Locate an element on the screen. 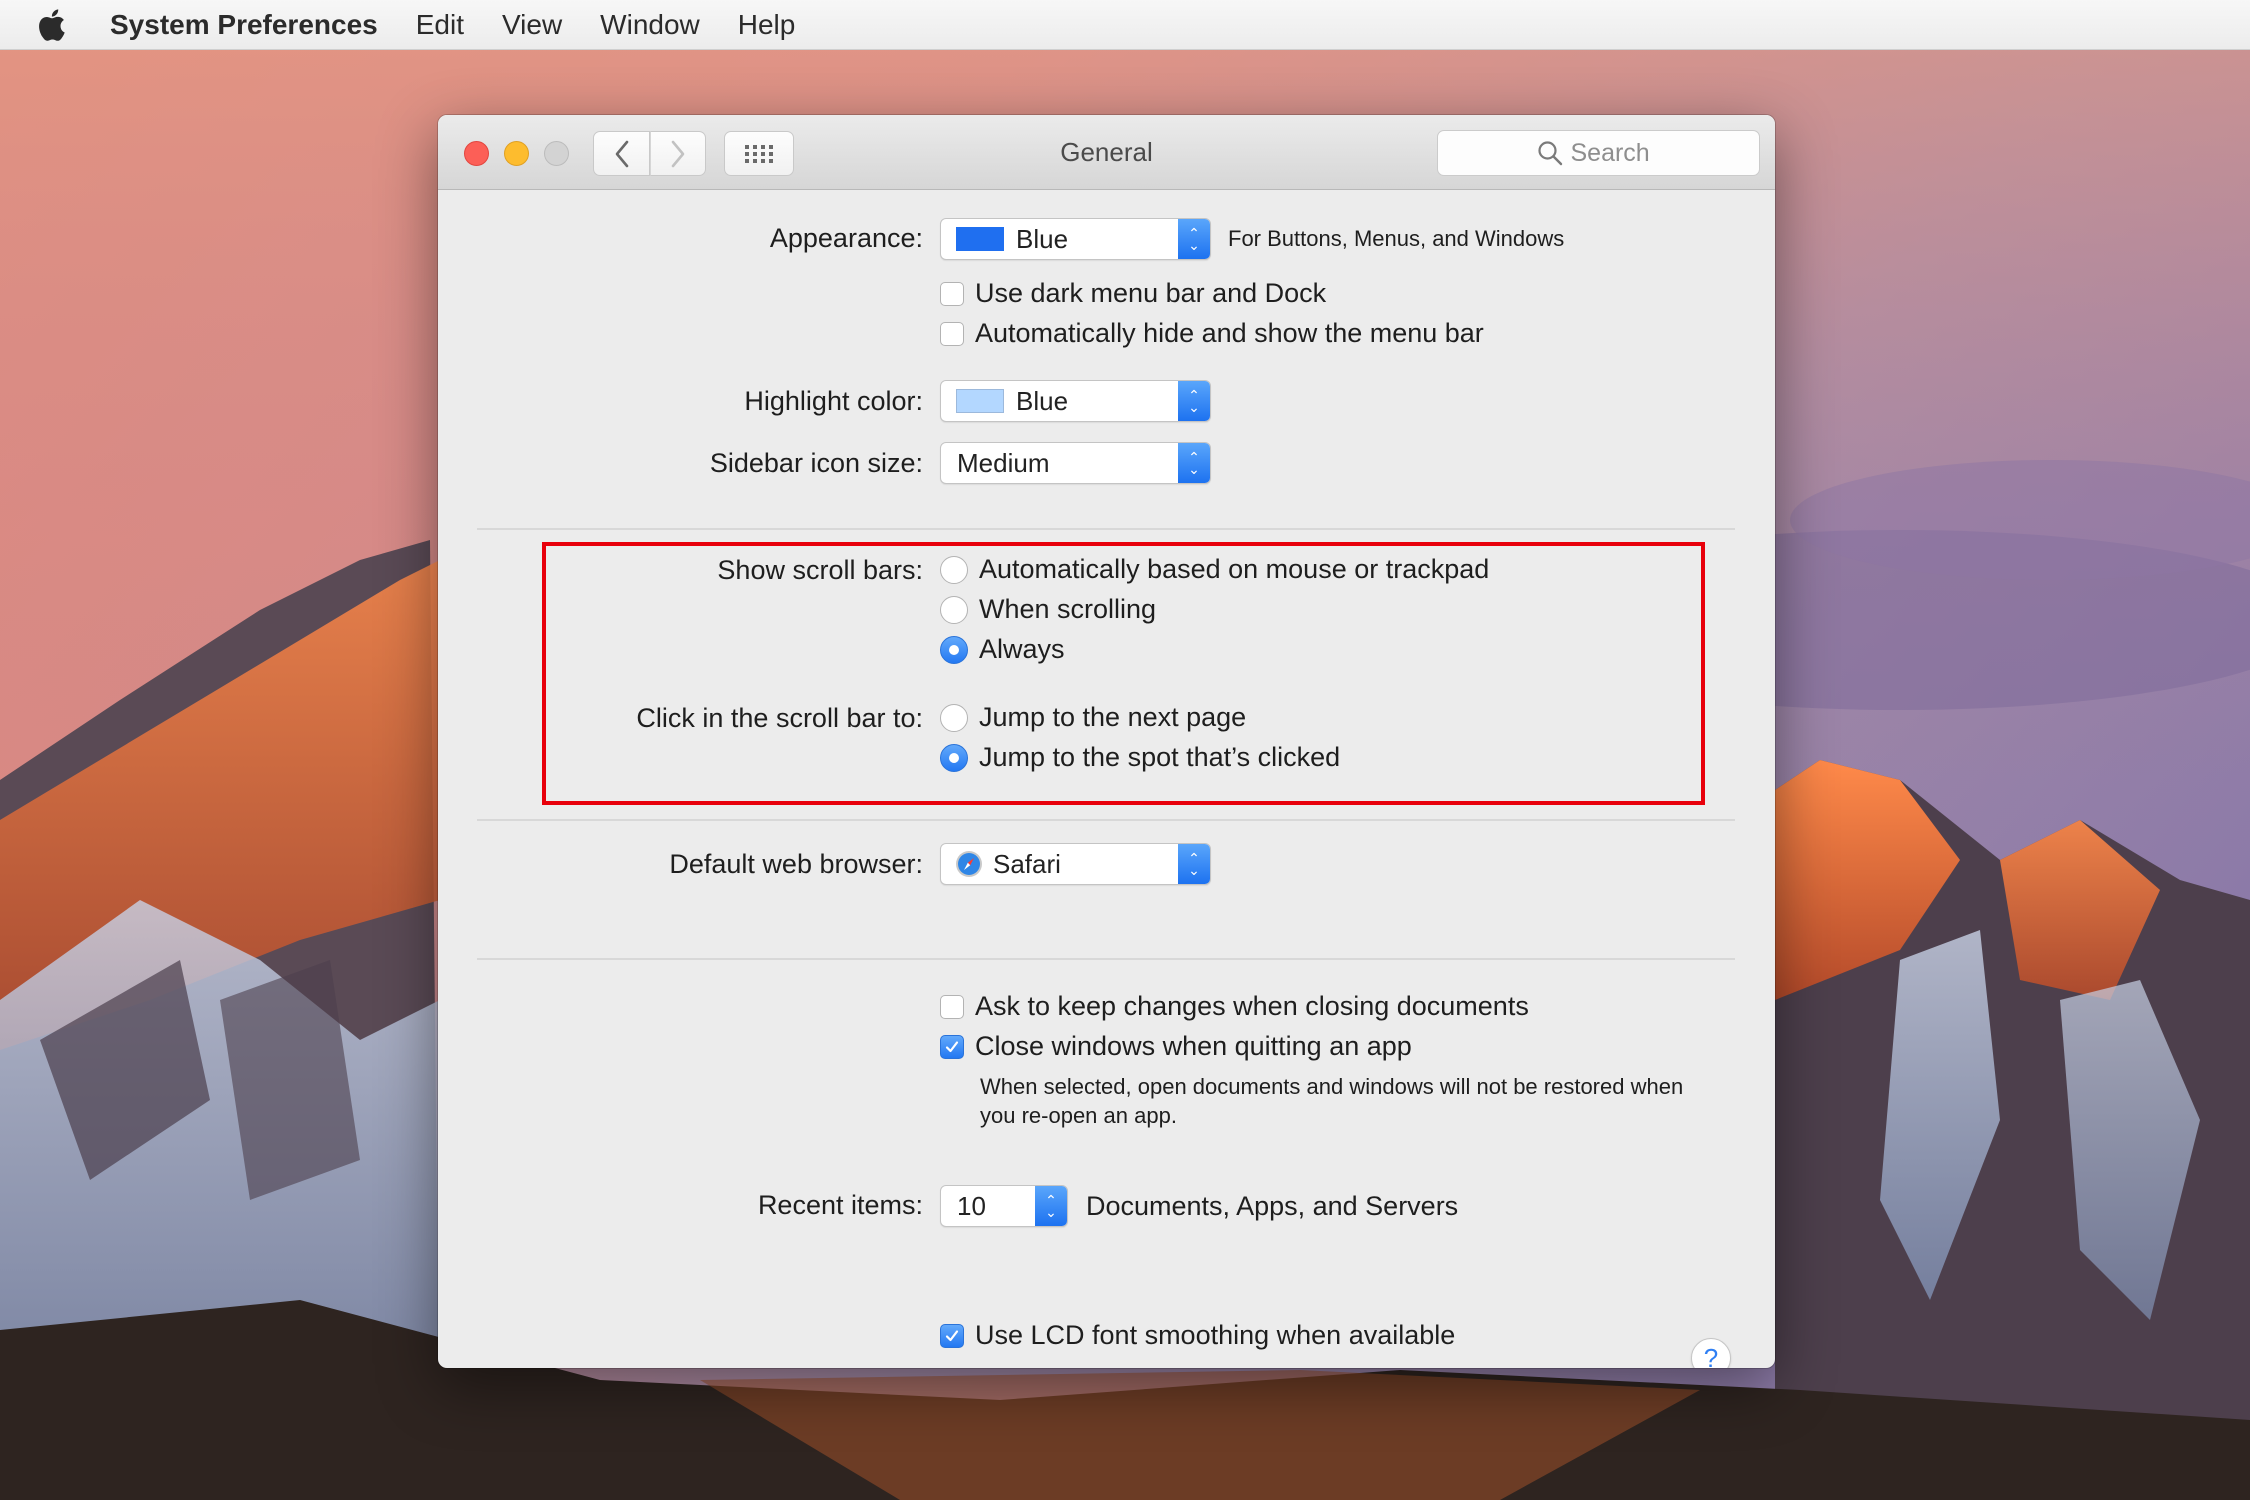 The width and height of the screenshot is (2250, 1500). close-button is located at coordinates (476, 153).